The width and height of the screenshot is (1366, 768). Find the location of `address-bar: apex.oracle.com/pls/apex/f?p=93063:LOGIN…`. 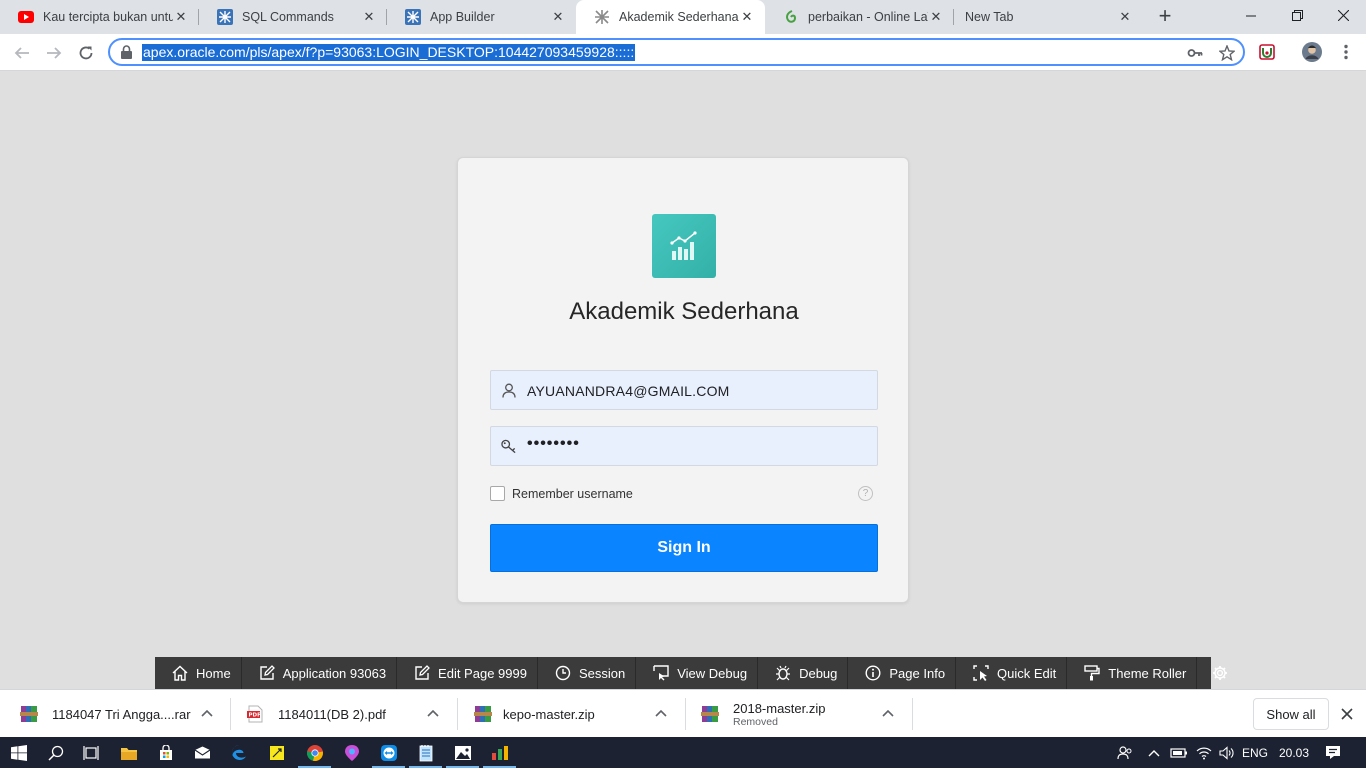

address-bar: apex.oracle.com/pls/apex/f?p=93063:LOGIN… is located at coordinates (676, 52).